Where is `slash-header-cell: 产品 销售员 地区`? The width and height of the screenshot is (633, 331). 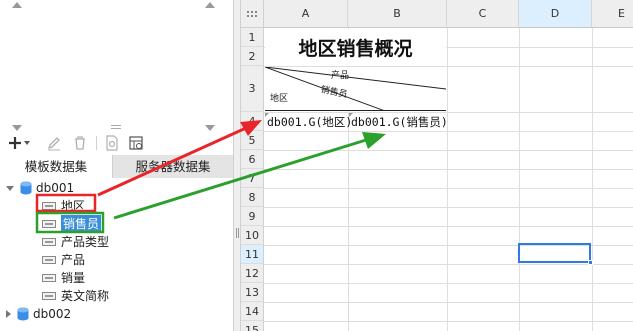
slash-header-cell: 产品 销售员 地区 is located at coordinates (355, 89).